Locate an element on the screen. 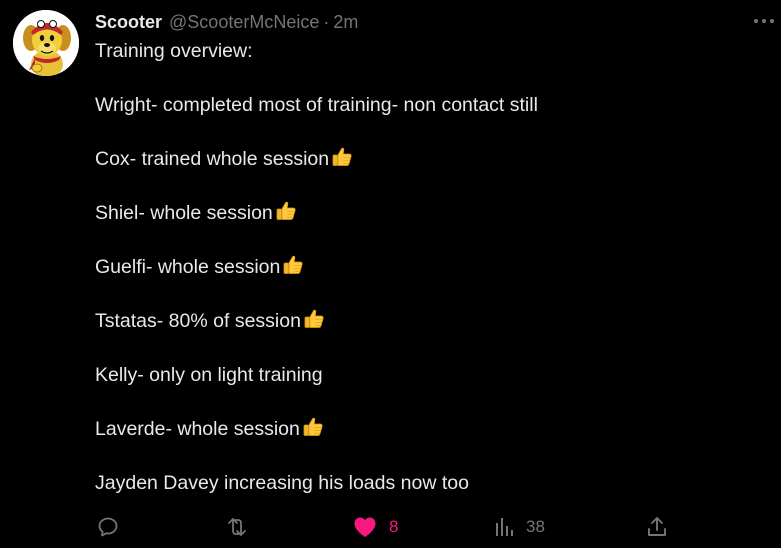  retweet-button is located at coordinates (237, 527).